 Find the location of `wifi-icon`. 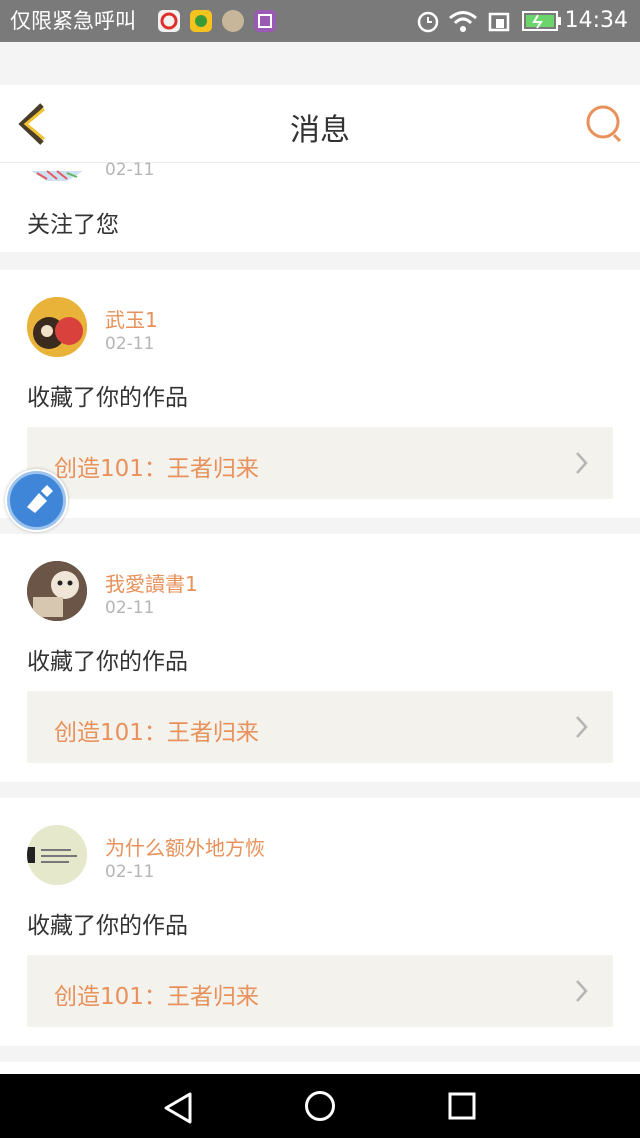

wifi-icon is located at coordinates (463, 21).